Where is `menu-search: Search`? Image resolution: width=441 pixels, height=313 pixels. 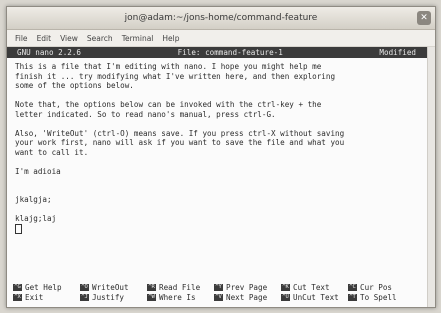
menu-search: Search is located at coordinates (100, 38).